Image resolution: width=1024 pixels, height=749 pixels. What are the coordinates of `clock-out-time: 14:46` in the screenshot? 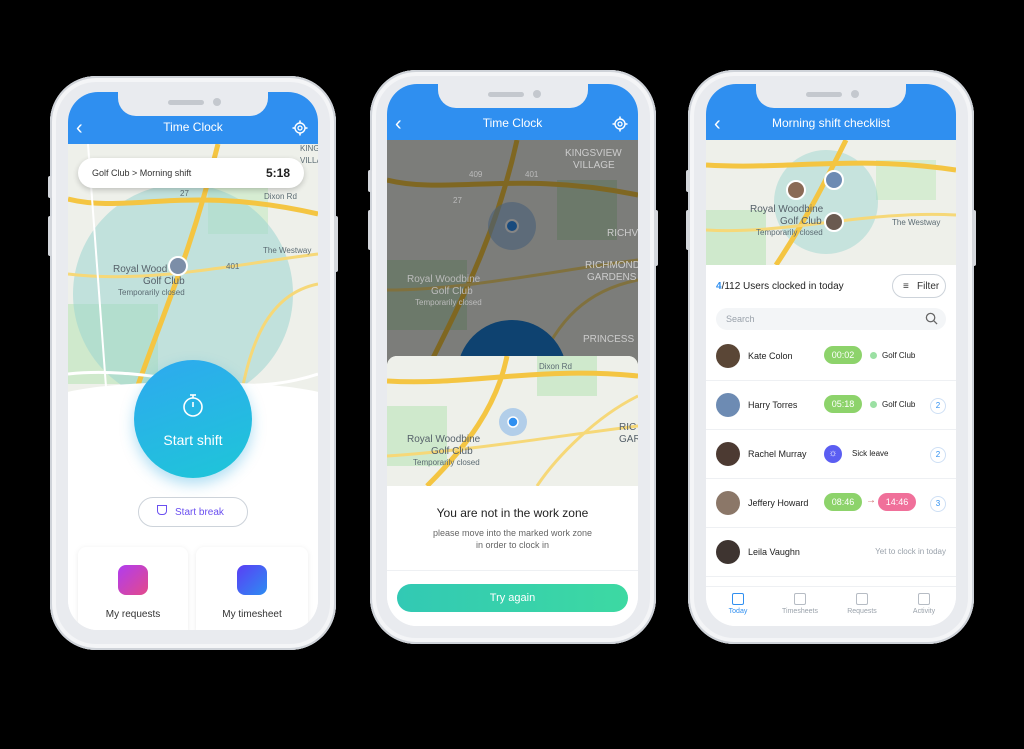 It's located at (897, 502).